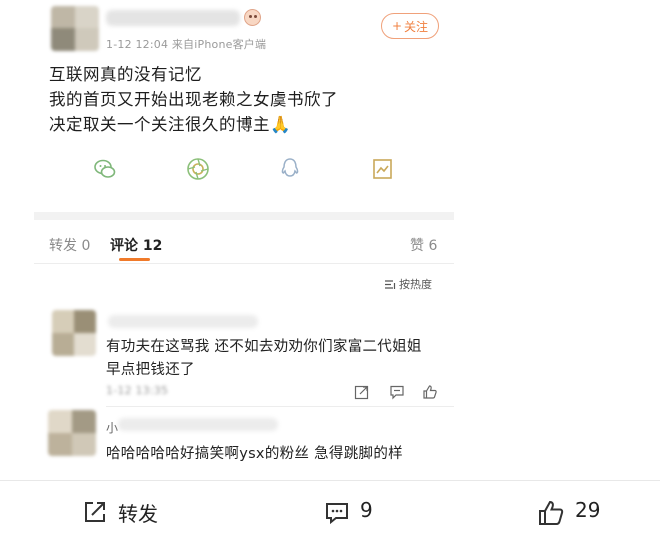 This screenshot has height=547, width=660. I want to click on post-line-2: 我的首页又开始出现老赖之女虞书欣了, so click(193, 99).